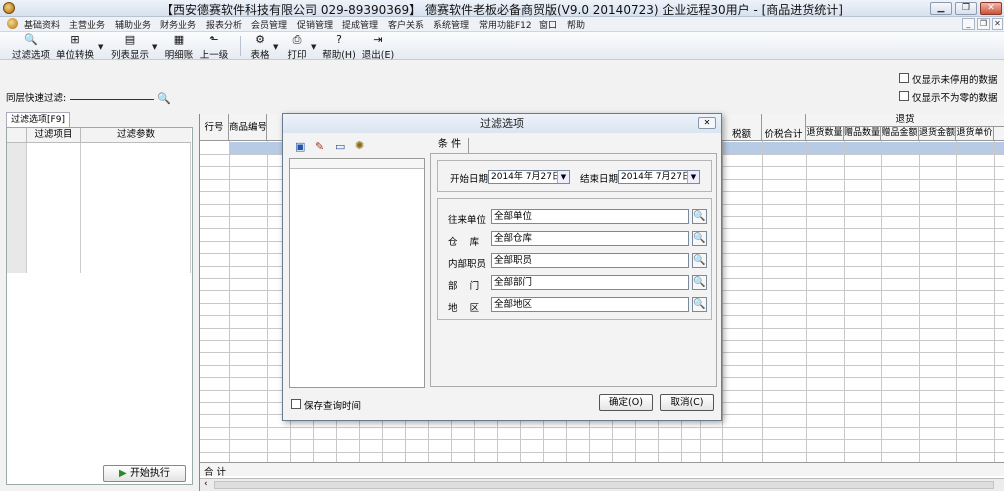 The height and width of the screenshot is (491, 1004). Describe the element at coordinates (699, 260) in the screenshot. I see `staff-search-icon: 🔍` at that location.